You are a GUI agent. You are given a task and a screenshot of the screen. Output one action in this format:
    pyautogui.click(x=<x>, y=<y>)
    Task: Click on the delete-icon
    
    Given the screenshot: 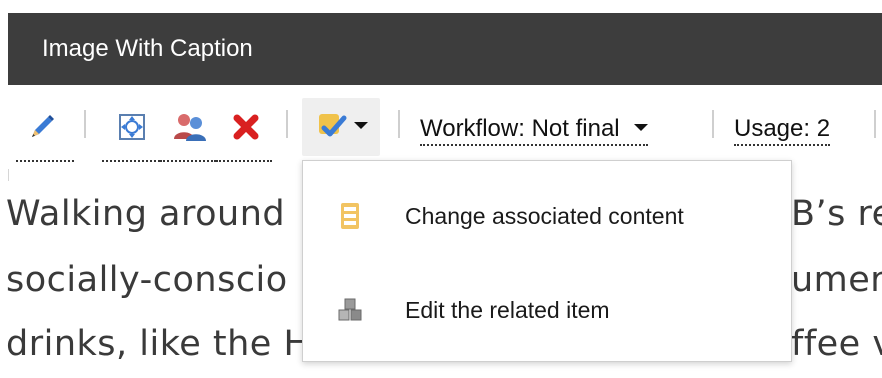 What is the action you would take?
    pyautogui.click(x=246, y=127)
    